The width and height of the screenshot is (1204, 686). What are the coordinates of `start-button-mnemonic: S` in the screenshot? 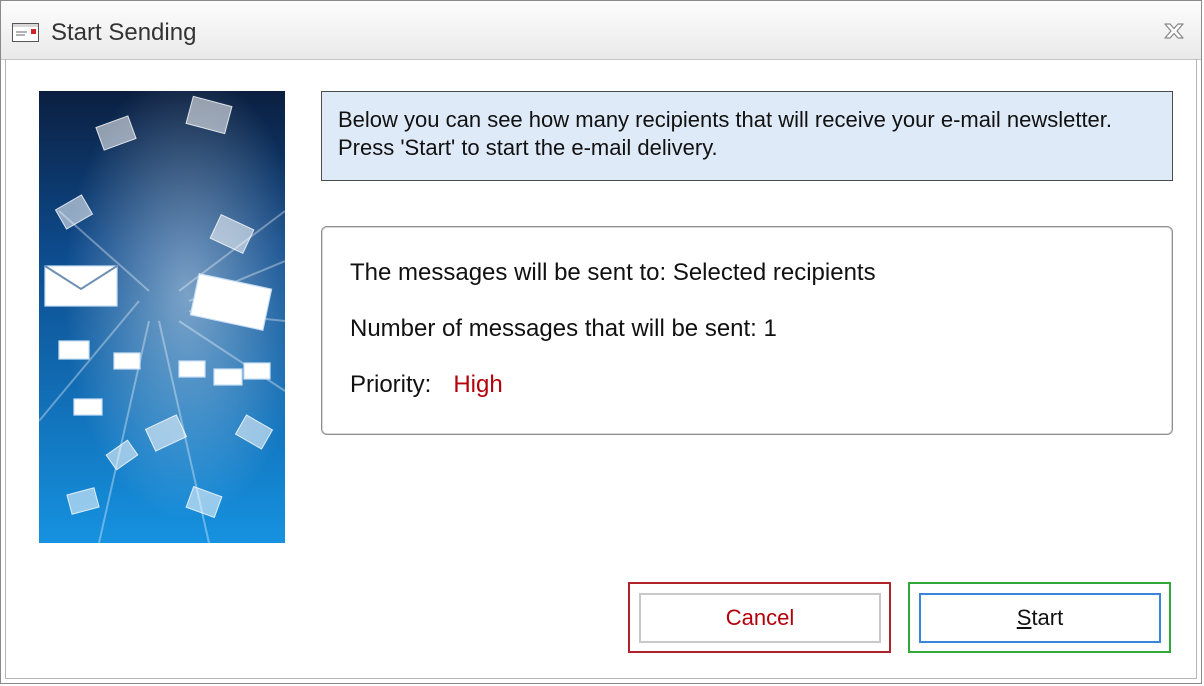 It's located at (1024, 617).